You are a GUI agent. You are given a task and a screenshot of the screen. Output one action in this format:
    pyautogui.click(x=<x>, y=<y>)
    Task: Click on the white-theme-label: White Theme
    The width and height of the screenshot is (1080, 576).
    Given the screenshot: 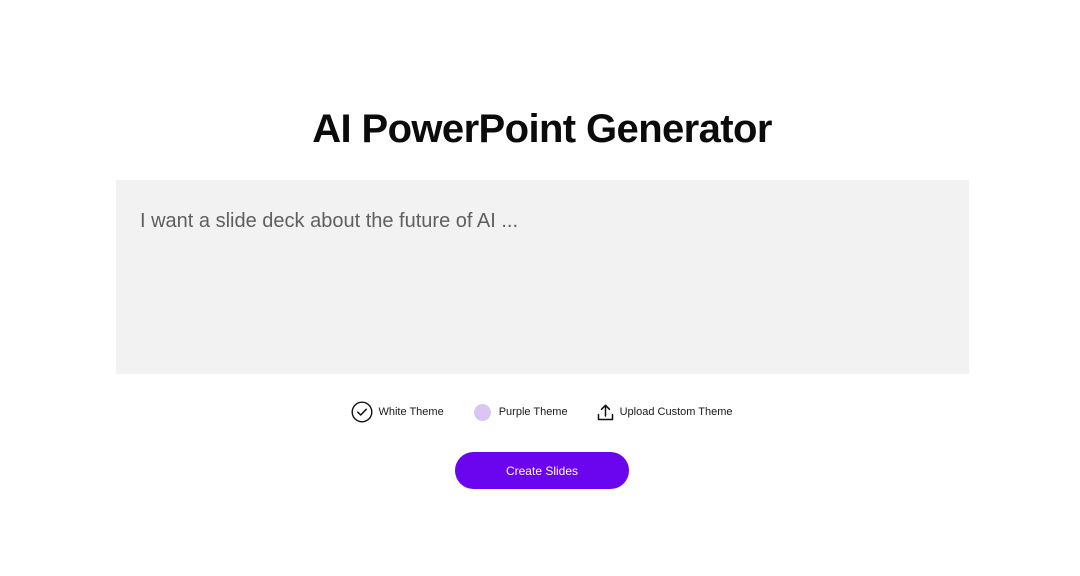 What is the action you would take?
    pyautogui.click(x=411, y=412)
    